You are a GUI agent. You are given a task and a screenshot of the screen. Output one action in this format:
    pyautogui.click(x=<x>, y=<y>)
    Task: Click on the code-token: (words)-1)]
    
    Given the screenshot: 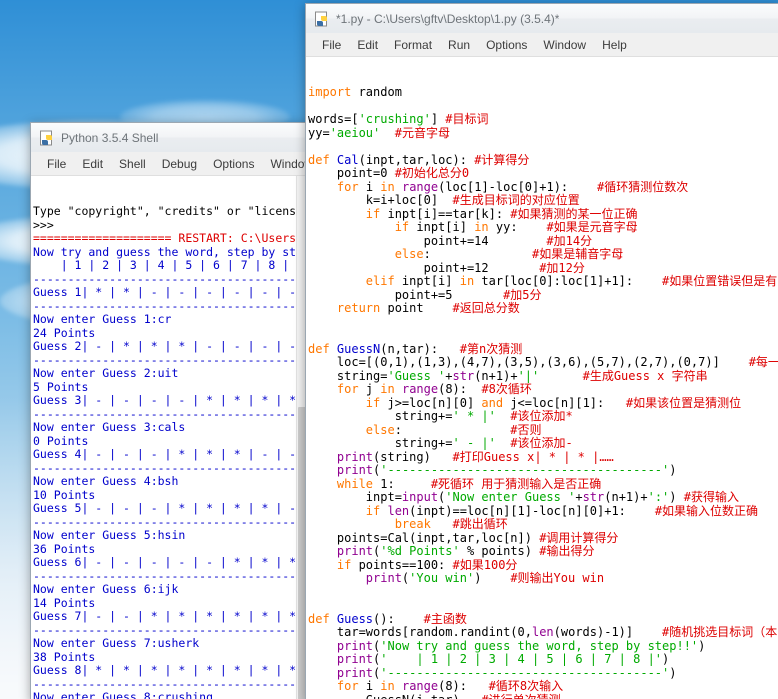 What is the action you would take?
    pyautogui.click(x=608, y=632)
    